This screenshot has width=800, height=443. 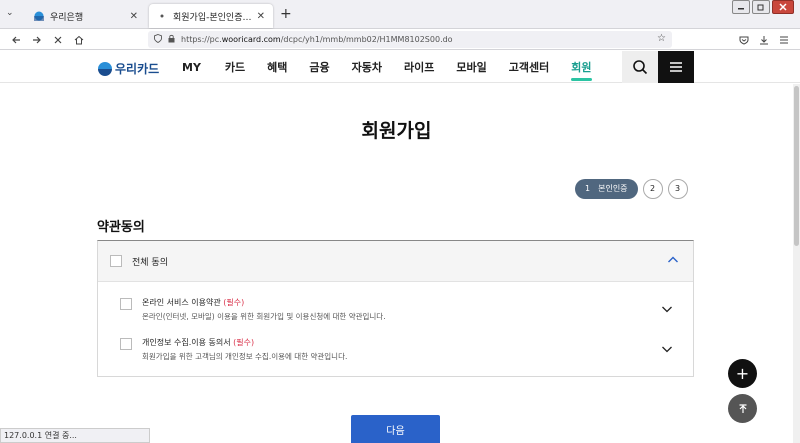 I want to click on shield-icon, so click(x=158, y=39).